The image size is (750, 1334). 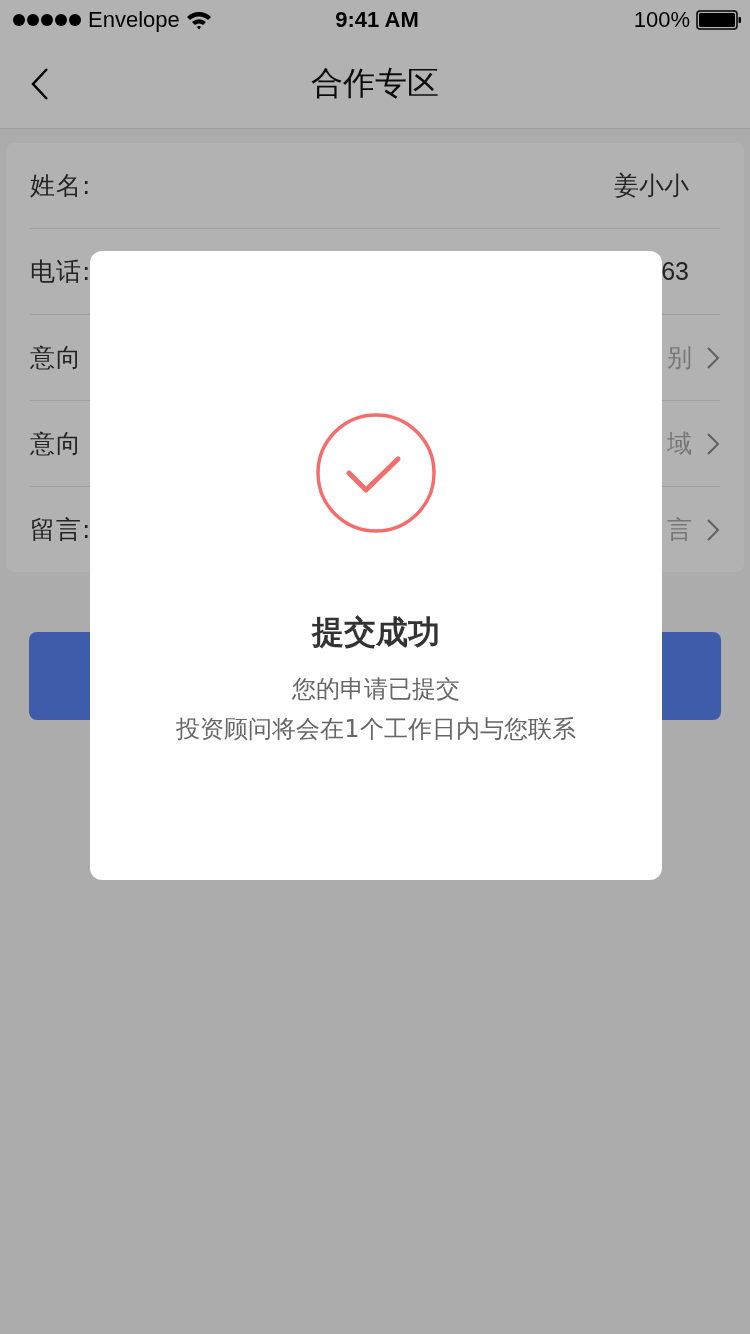 What do you see at coordinates (61, 530) in the screenshot?
I see `field-label: 留言:` at bounding box center [61, 530].